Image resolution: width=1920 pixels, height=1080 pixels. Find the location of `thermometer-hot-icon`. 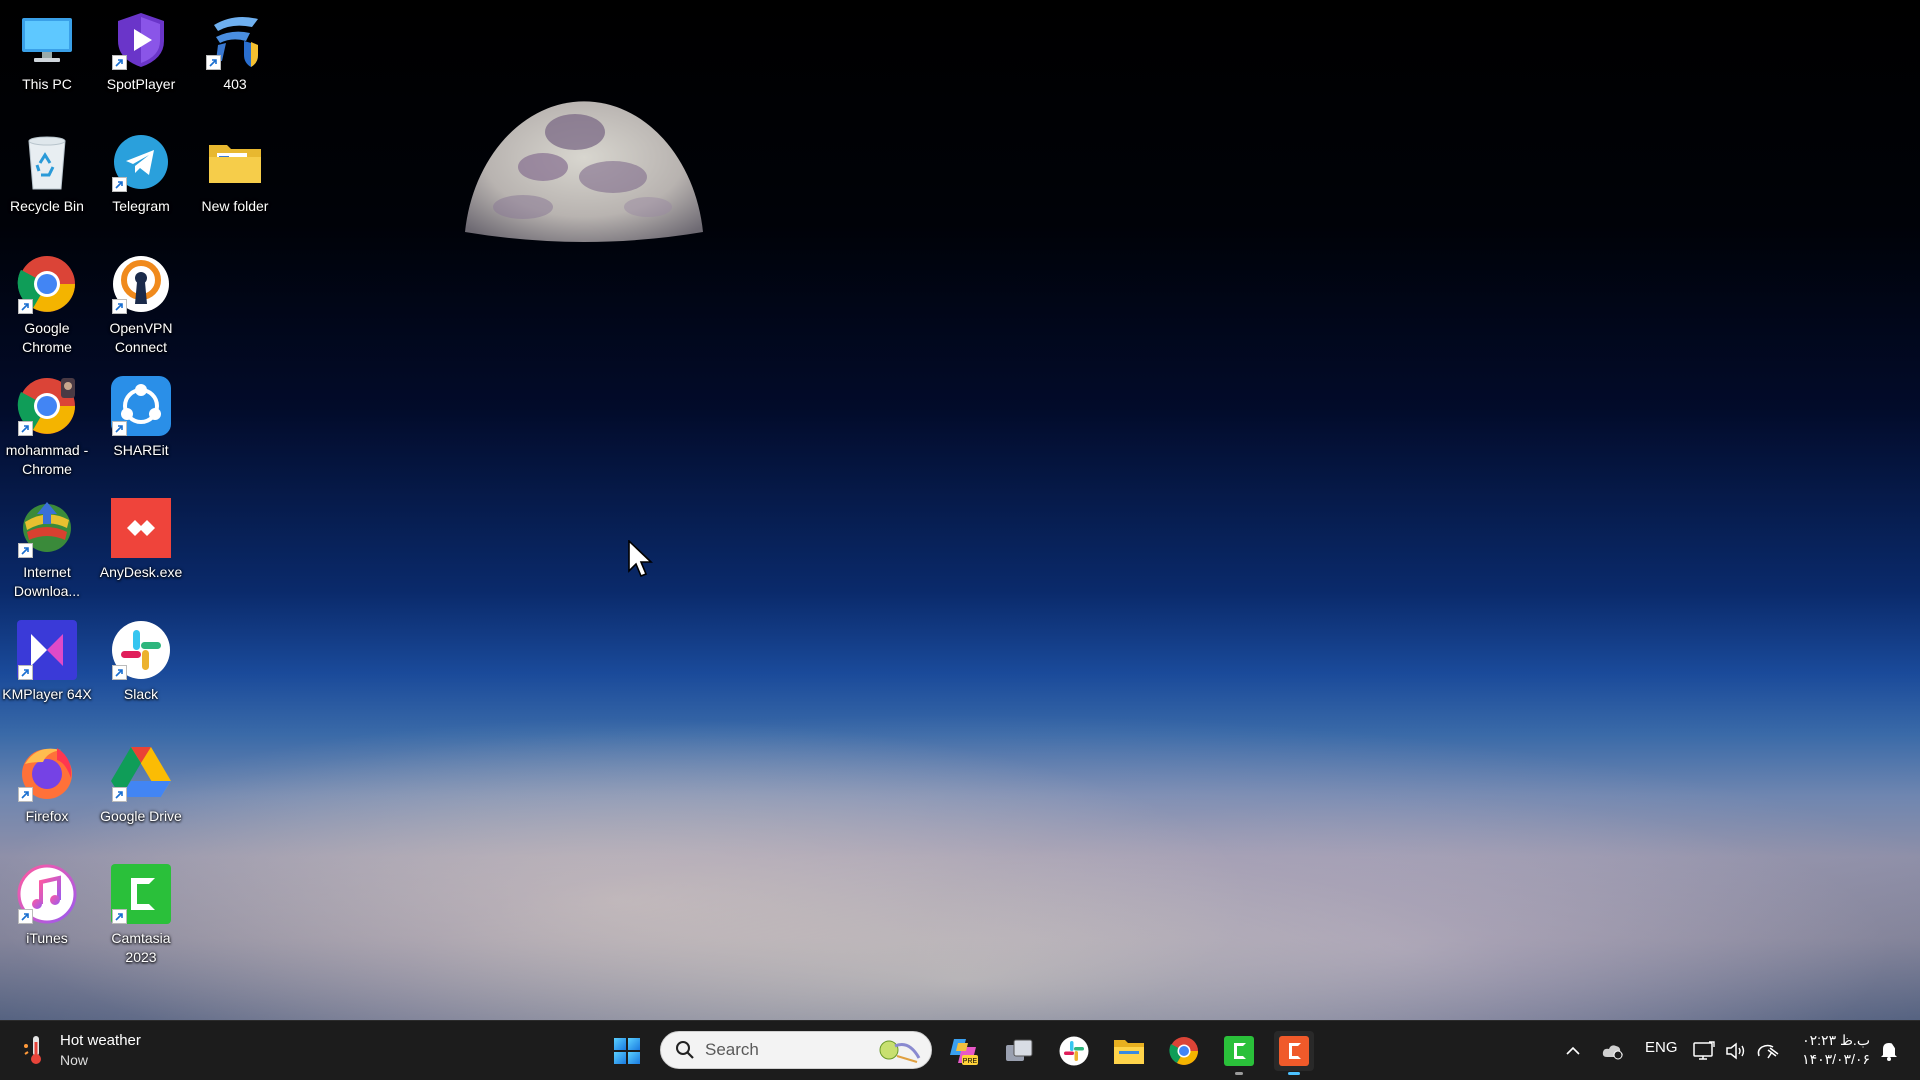

thermometer-hot-icon is located at coordinates (32, 1050).